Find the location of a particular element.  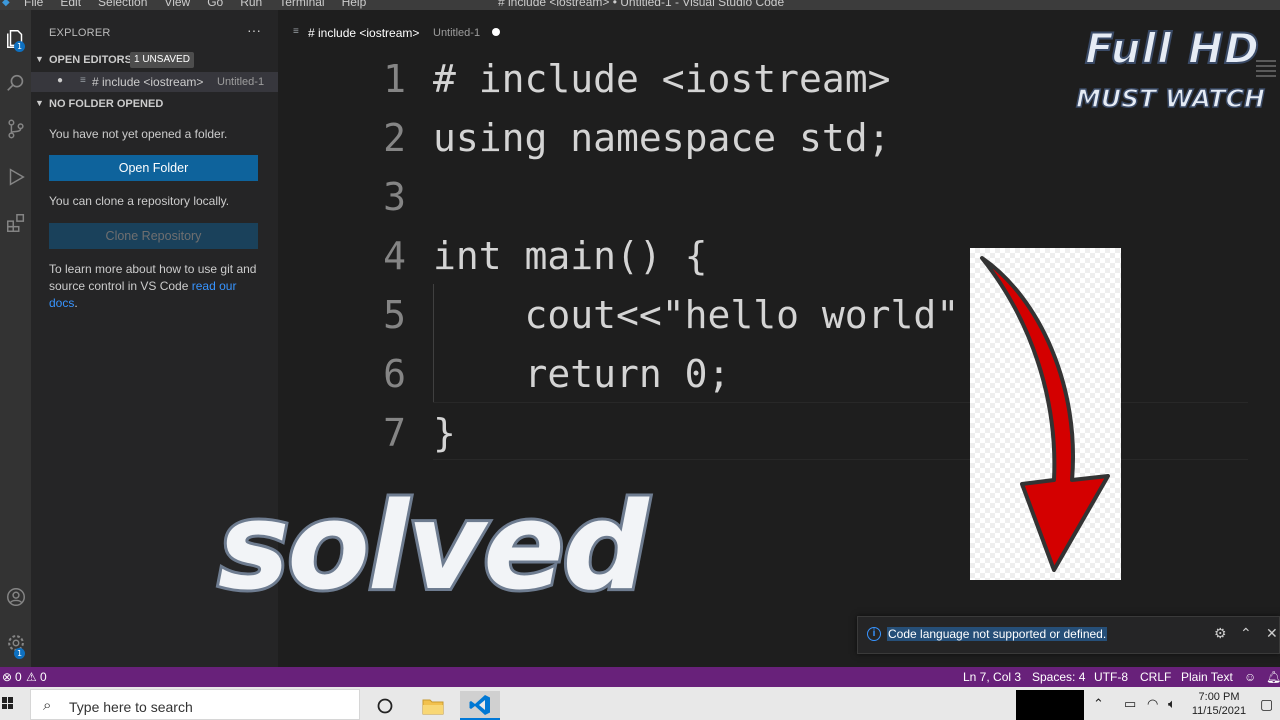

vscode-logo-icon: ◆ is located at coordinates (6, 4).